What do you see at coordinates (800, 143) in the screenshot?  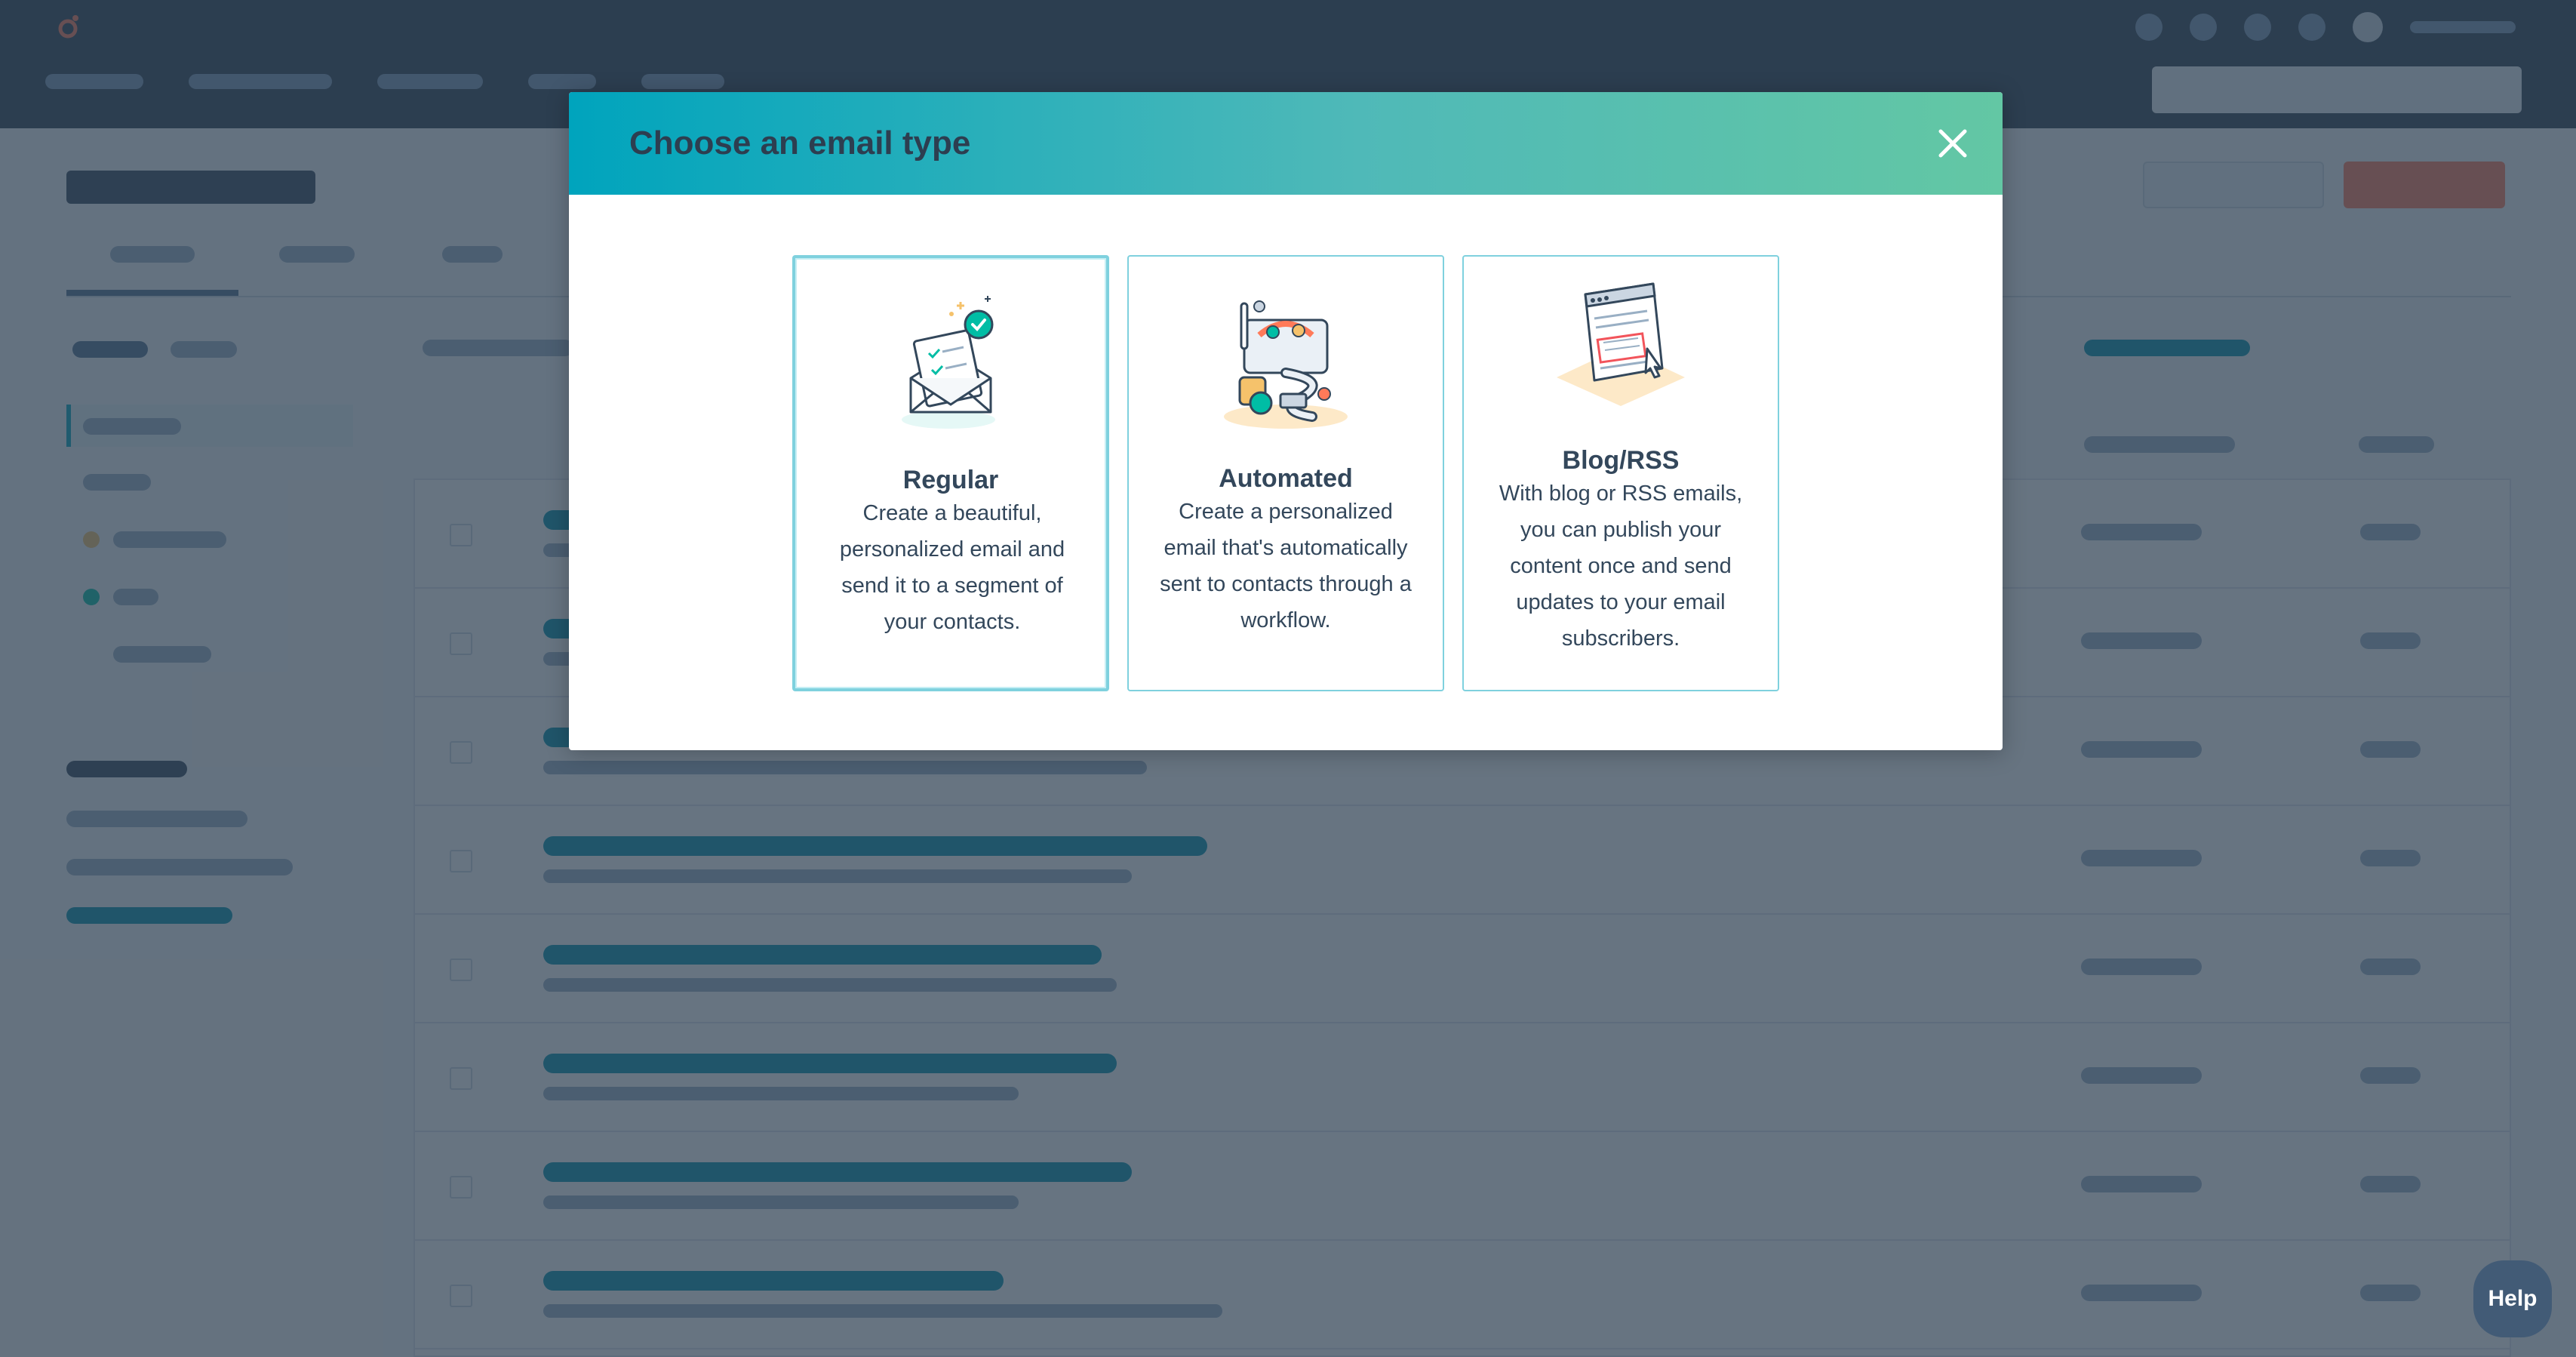 I see `dialog-title: Choose an email type` at bounding box center [800, 143].